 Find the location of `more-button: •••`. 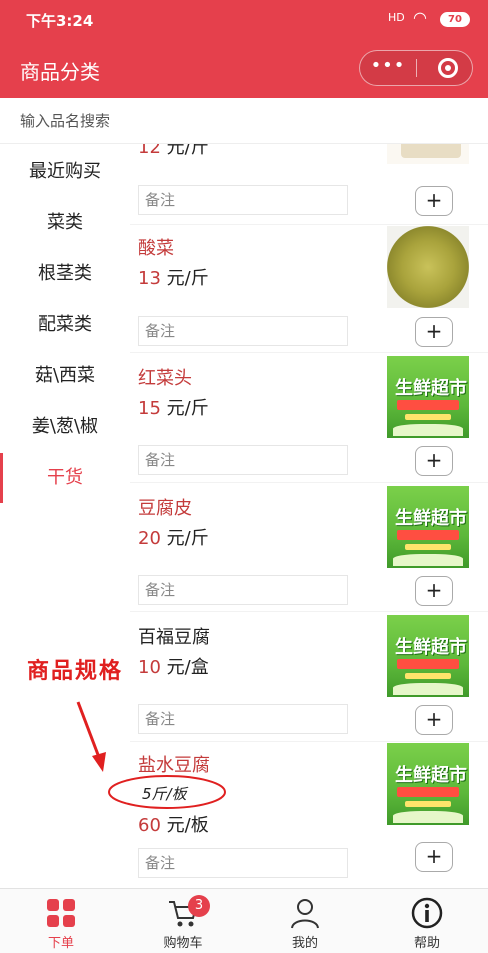

more-button: ••• is located at coordinates (388, 68).